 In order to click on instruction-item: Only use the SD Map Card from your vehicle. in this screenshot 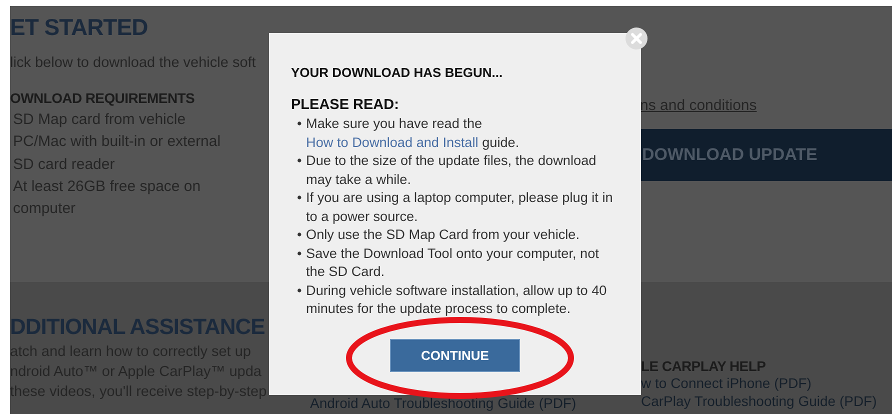, I will do `click(443, 235)`.